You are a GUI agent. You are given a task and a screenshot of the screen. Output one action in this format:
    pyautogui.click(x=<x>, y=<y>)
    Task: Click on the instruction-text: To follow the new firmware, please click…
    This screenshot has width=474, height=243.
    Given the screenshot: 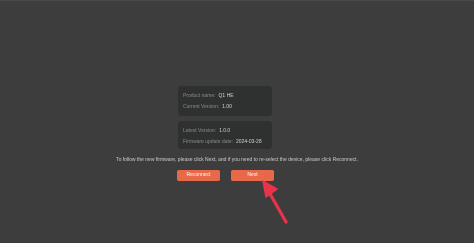 What is the action you would take?
    pyautogui.click(x=237, y=160)
    